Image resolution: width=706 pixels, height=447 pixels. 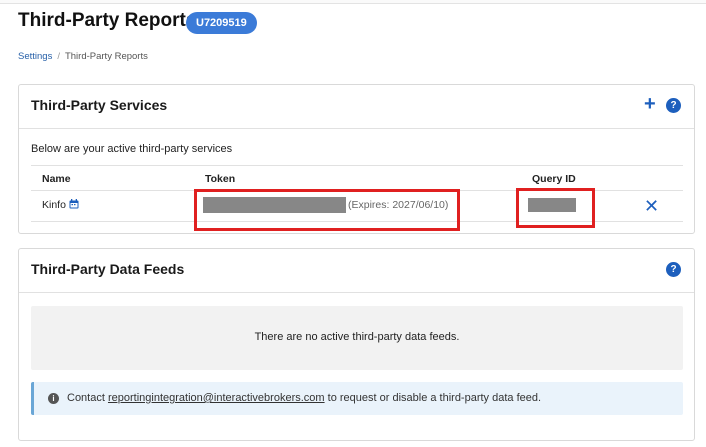 What do you see at coordinates (99, 105) in the screenshot?
I see `services-panel-title: Third-Party Services` at bounding box center [99, 105].